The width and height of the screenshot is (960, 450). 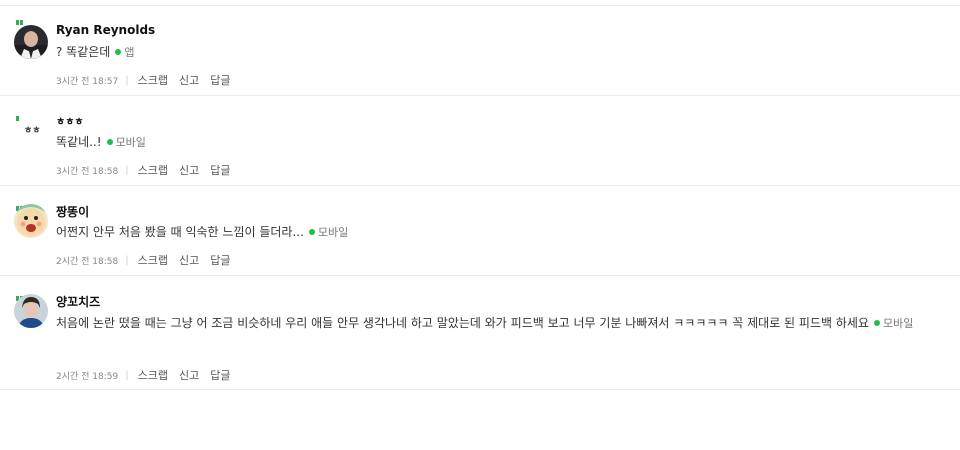 I want to click on comment-nickname: 양꼬치즈, so click(x=78, y=301).